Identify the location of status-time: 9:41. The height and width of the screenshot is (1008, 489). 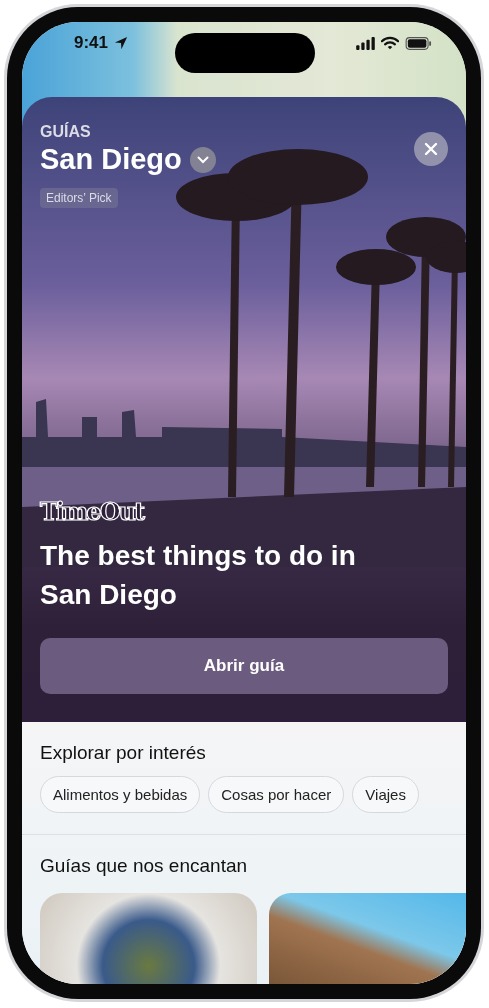
(91, 43).